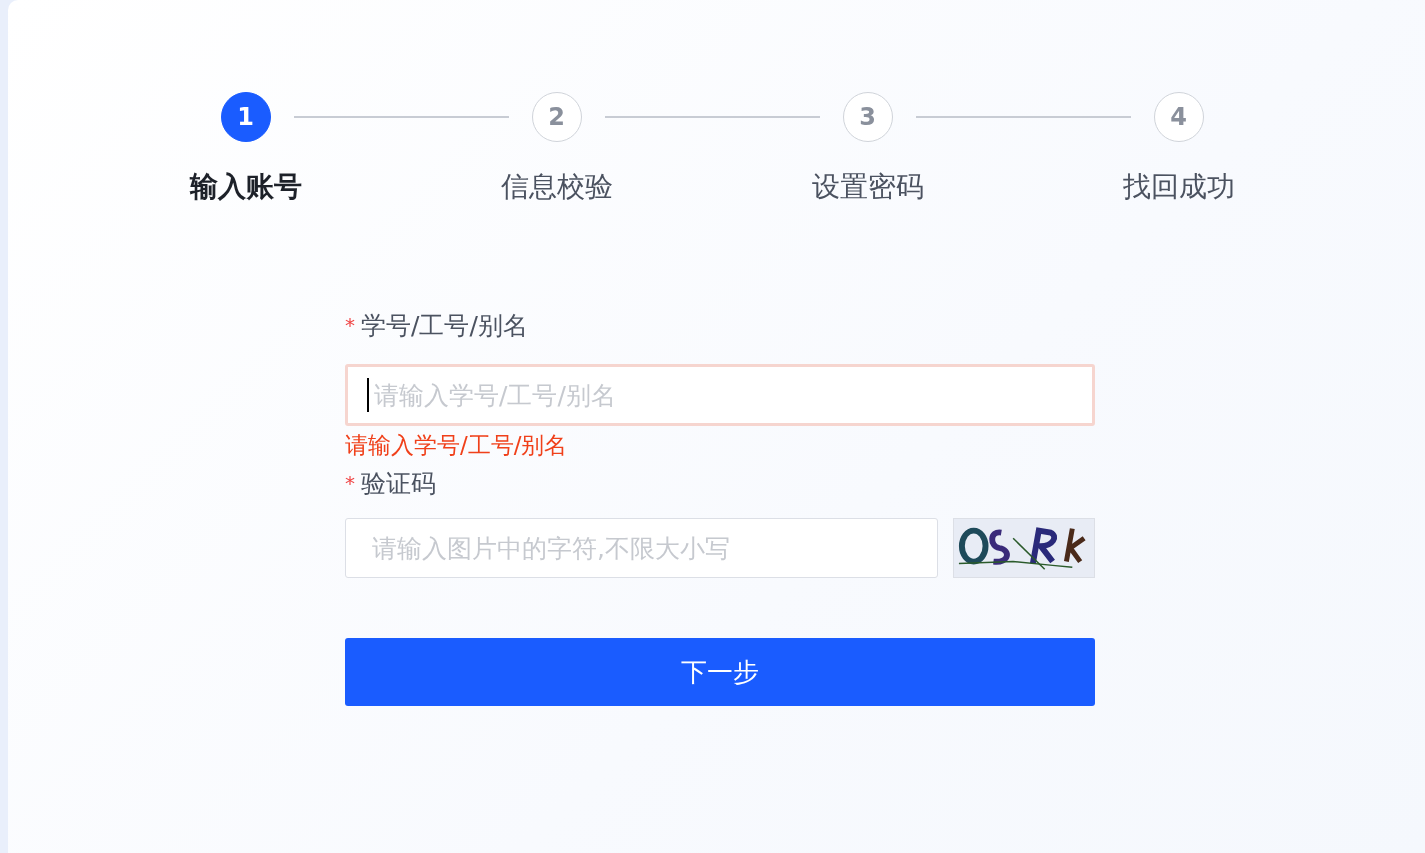 This screenshot has width=1425, height=853. I want to click on input-field: 请输入图片中的字符,不限大小写, so click(641, 548).